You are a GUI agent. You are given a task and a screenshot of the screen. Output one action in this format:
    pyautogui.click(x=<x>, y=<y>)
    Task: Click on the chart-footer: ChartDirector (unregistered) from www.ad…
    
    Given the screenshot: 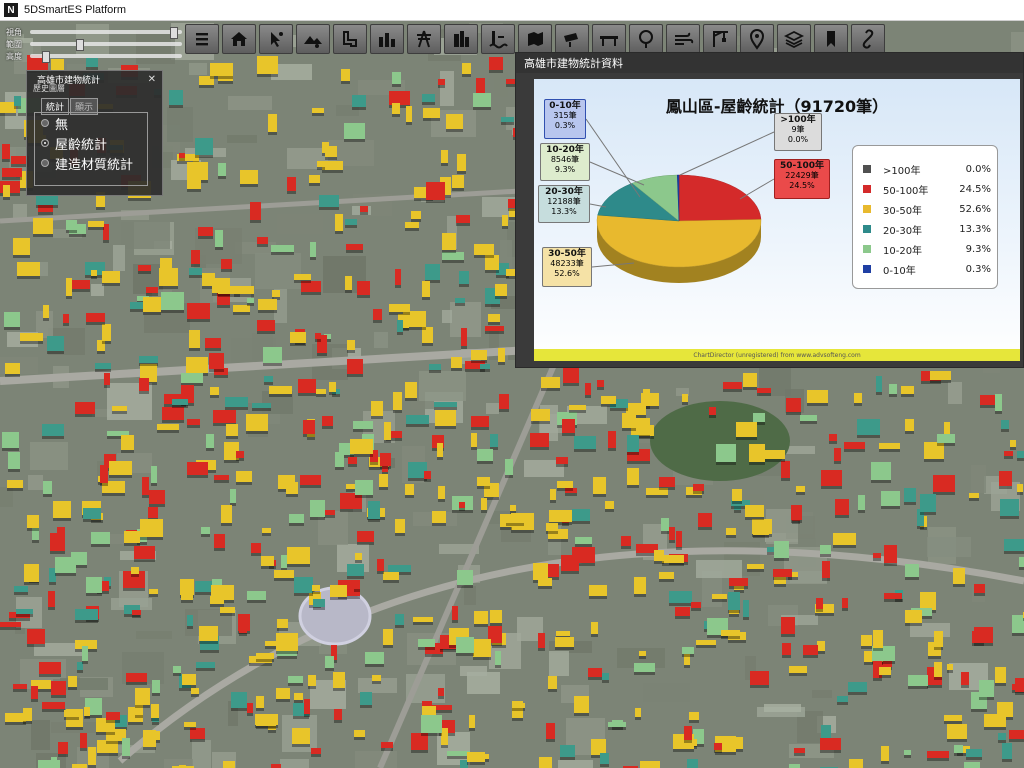 What is the action you would take?
    pyautogui.click(x=777, y=355)
    